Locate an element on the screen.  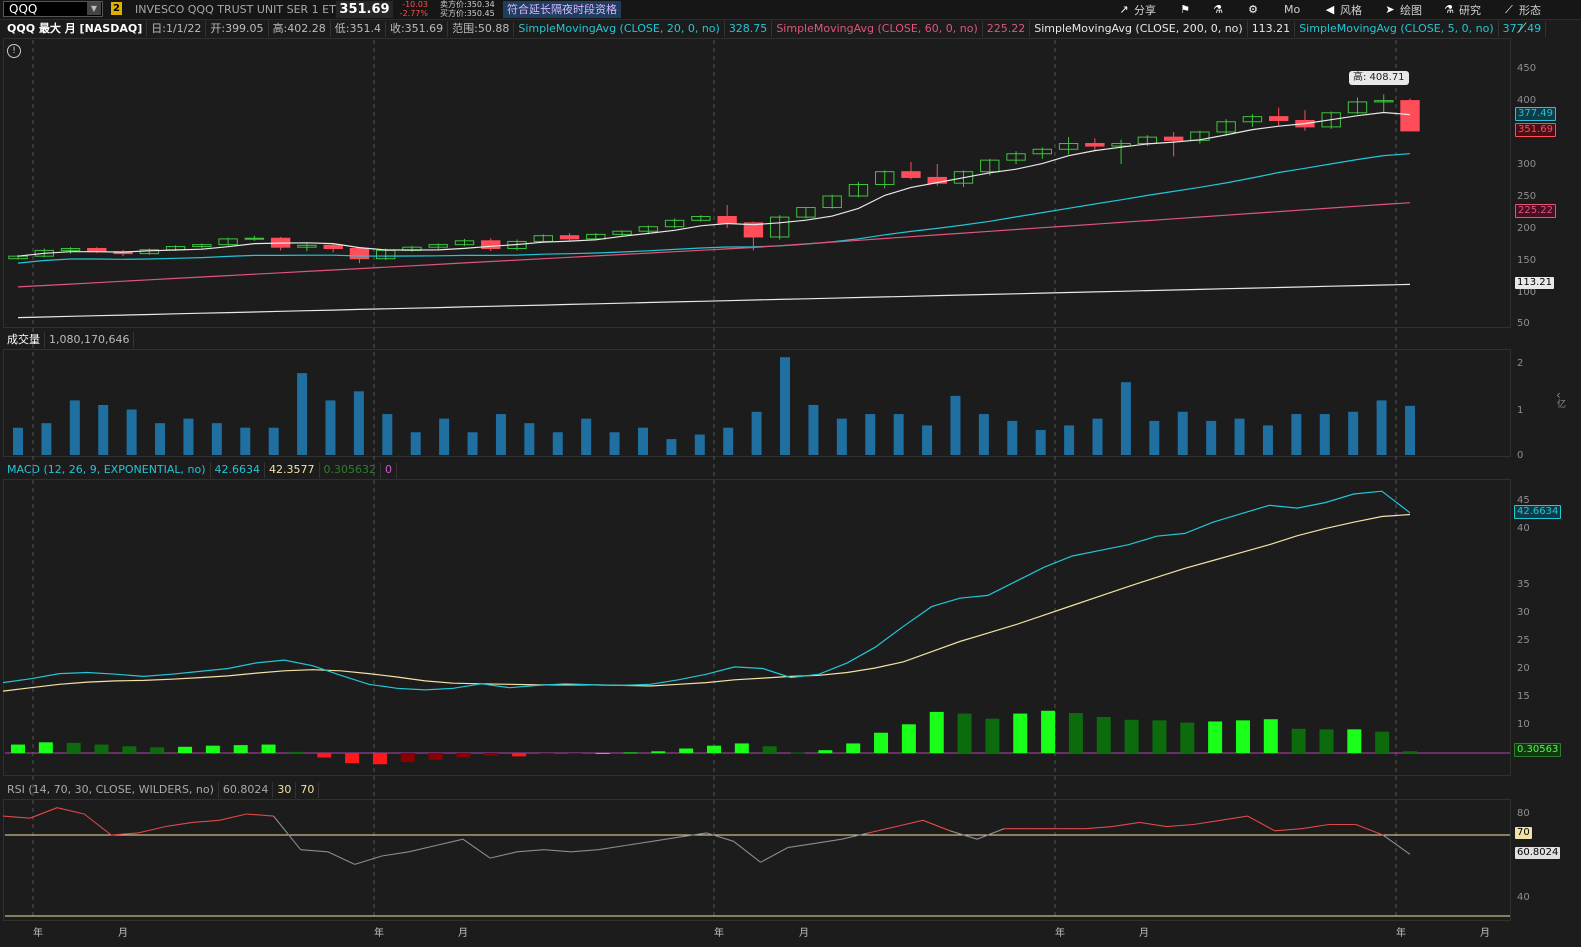
macd-diff-tag: 0.30563 is located at coordinates (1538, 750).